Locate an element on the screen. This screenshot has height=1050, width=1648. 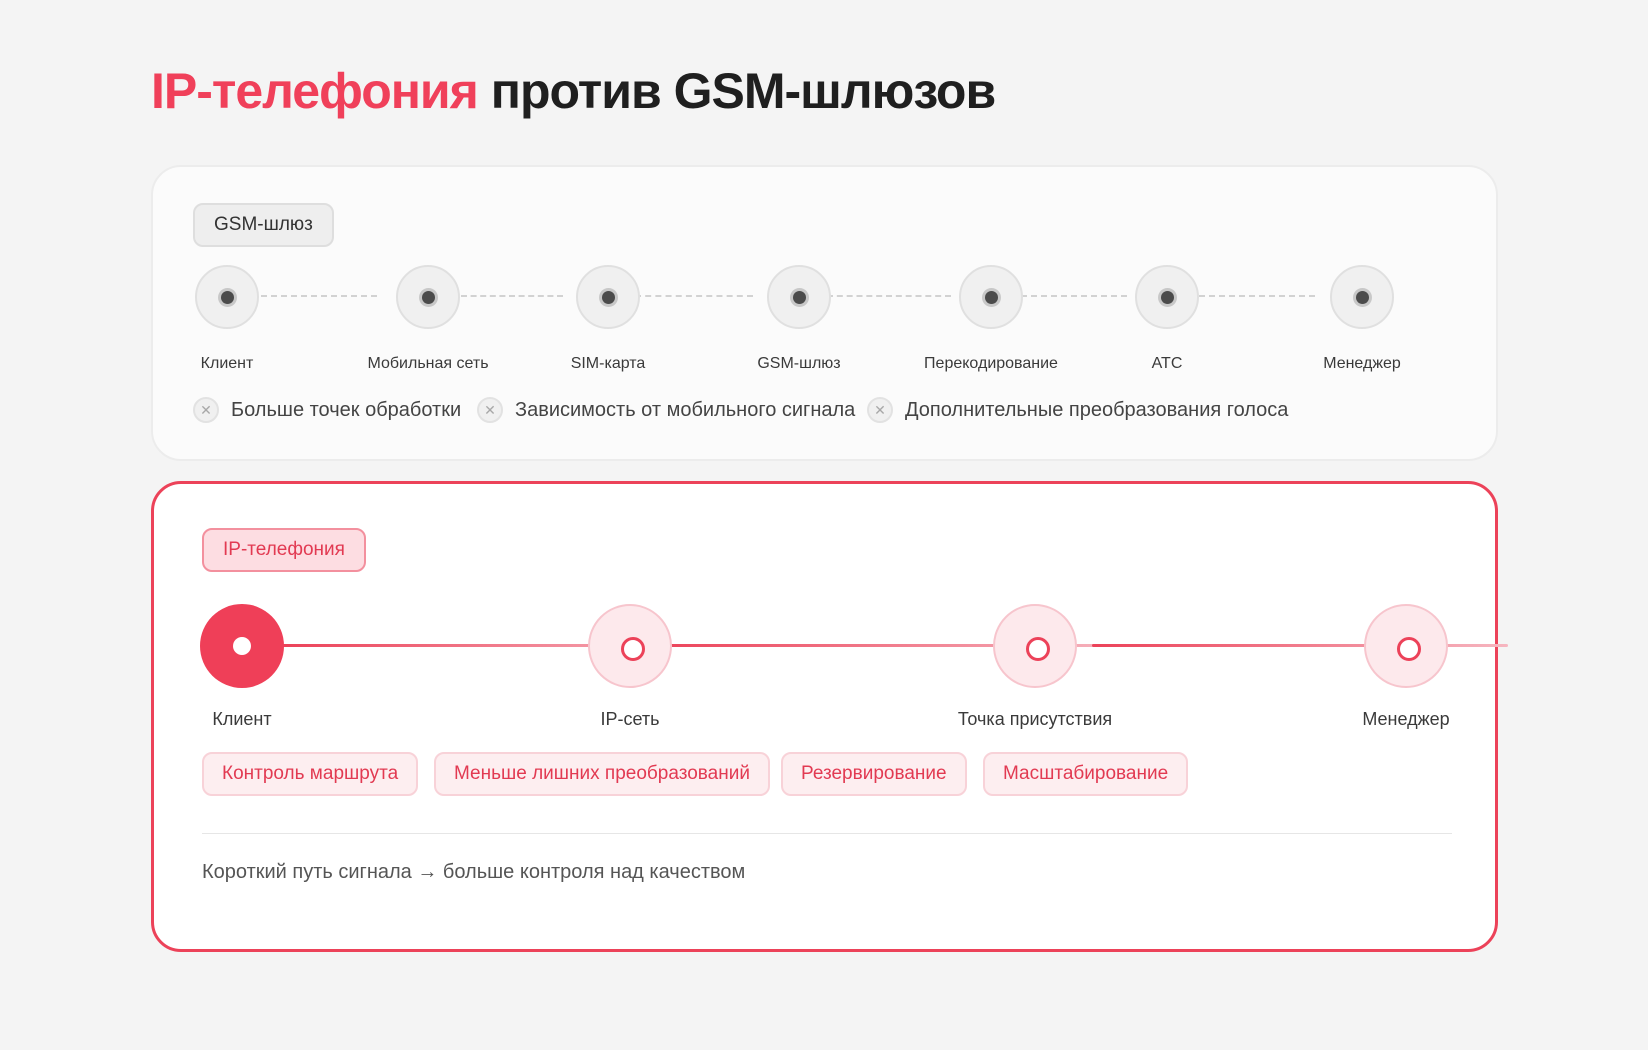
ip-advantage-tag: Резервирование is located at coordinates (874, 774).